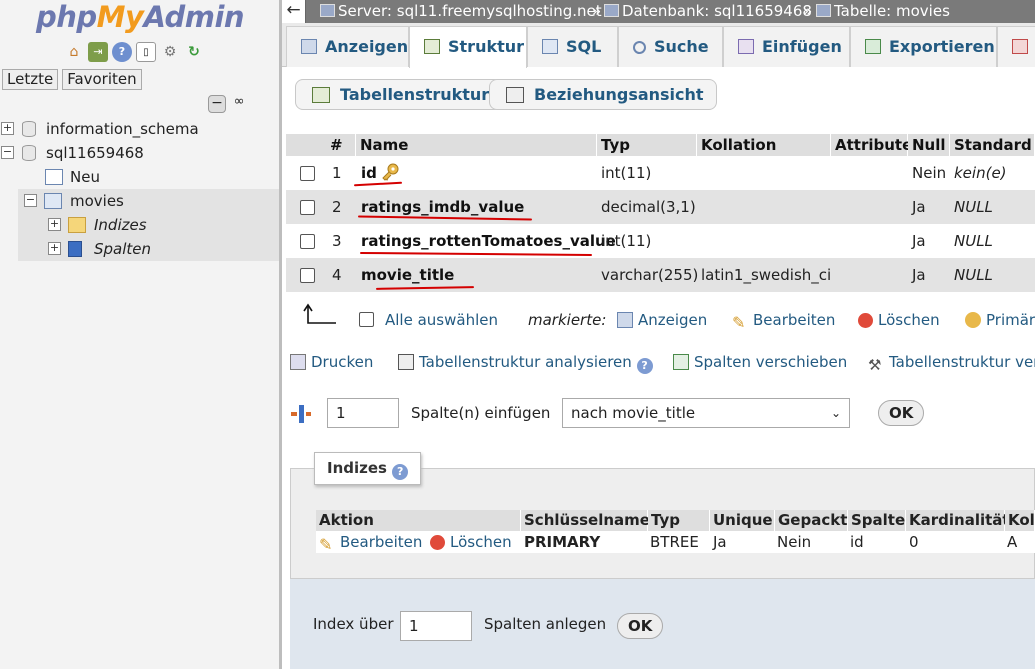  Describe the element at coordinates (337, 275) in the screenshot. I see `row-number: 4` at that location.